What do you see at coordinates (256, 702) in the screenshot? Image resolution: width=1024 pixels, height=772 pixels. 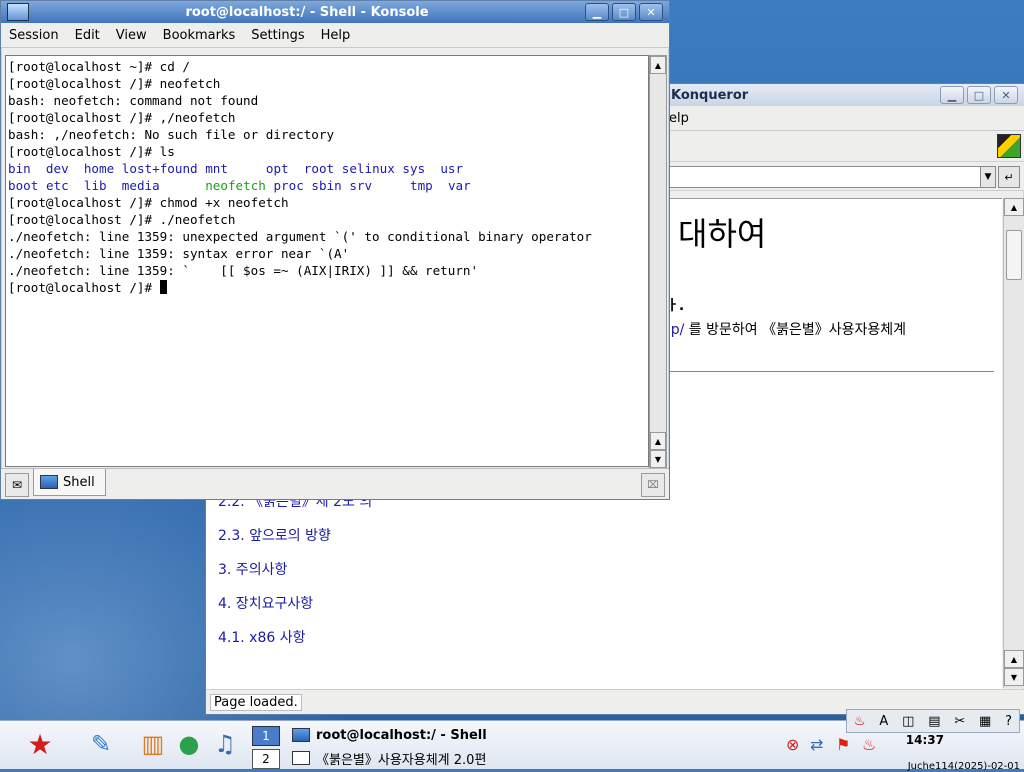 I see `status-text: Page loaded.` at bounding box center [256, 702].